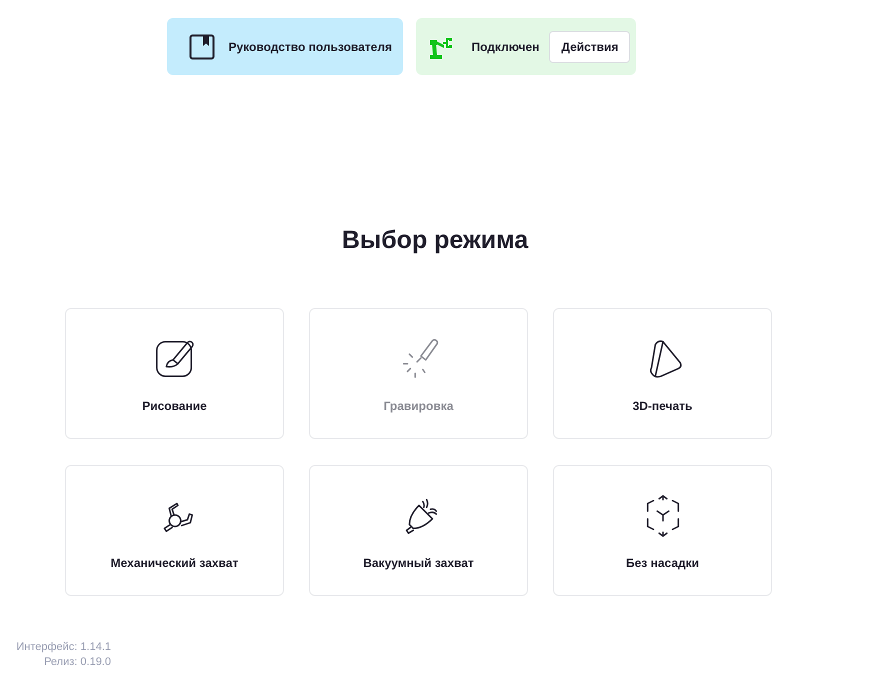 The image size is (870, 688). I want to click on mode-card: Вакуумный захват, so click(418, 530).